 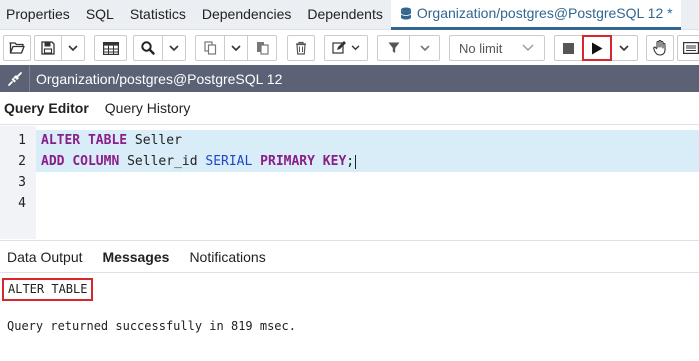 I want to click on sql-punctuation: ;, so click(x=350, y=161).